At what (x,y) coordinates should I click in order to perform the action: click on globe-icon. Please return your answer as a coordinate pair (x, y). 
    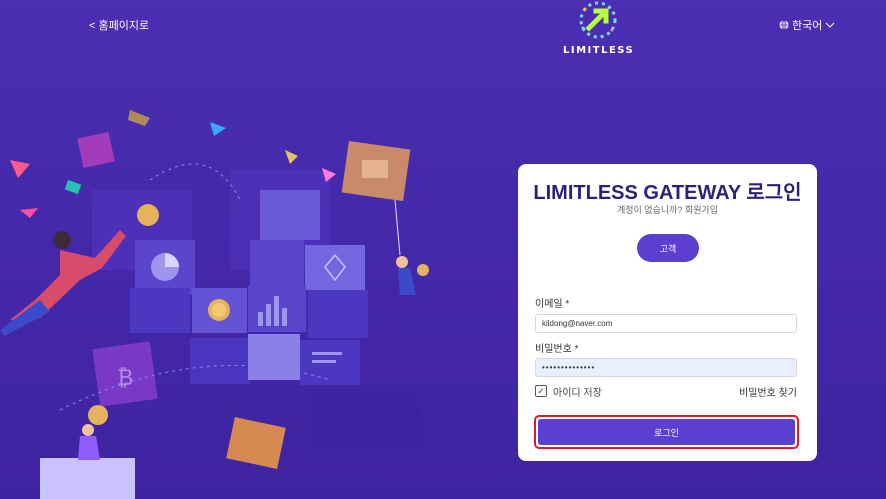
    Looking at the image, I should click on (784, 25).